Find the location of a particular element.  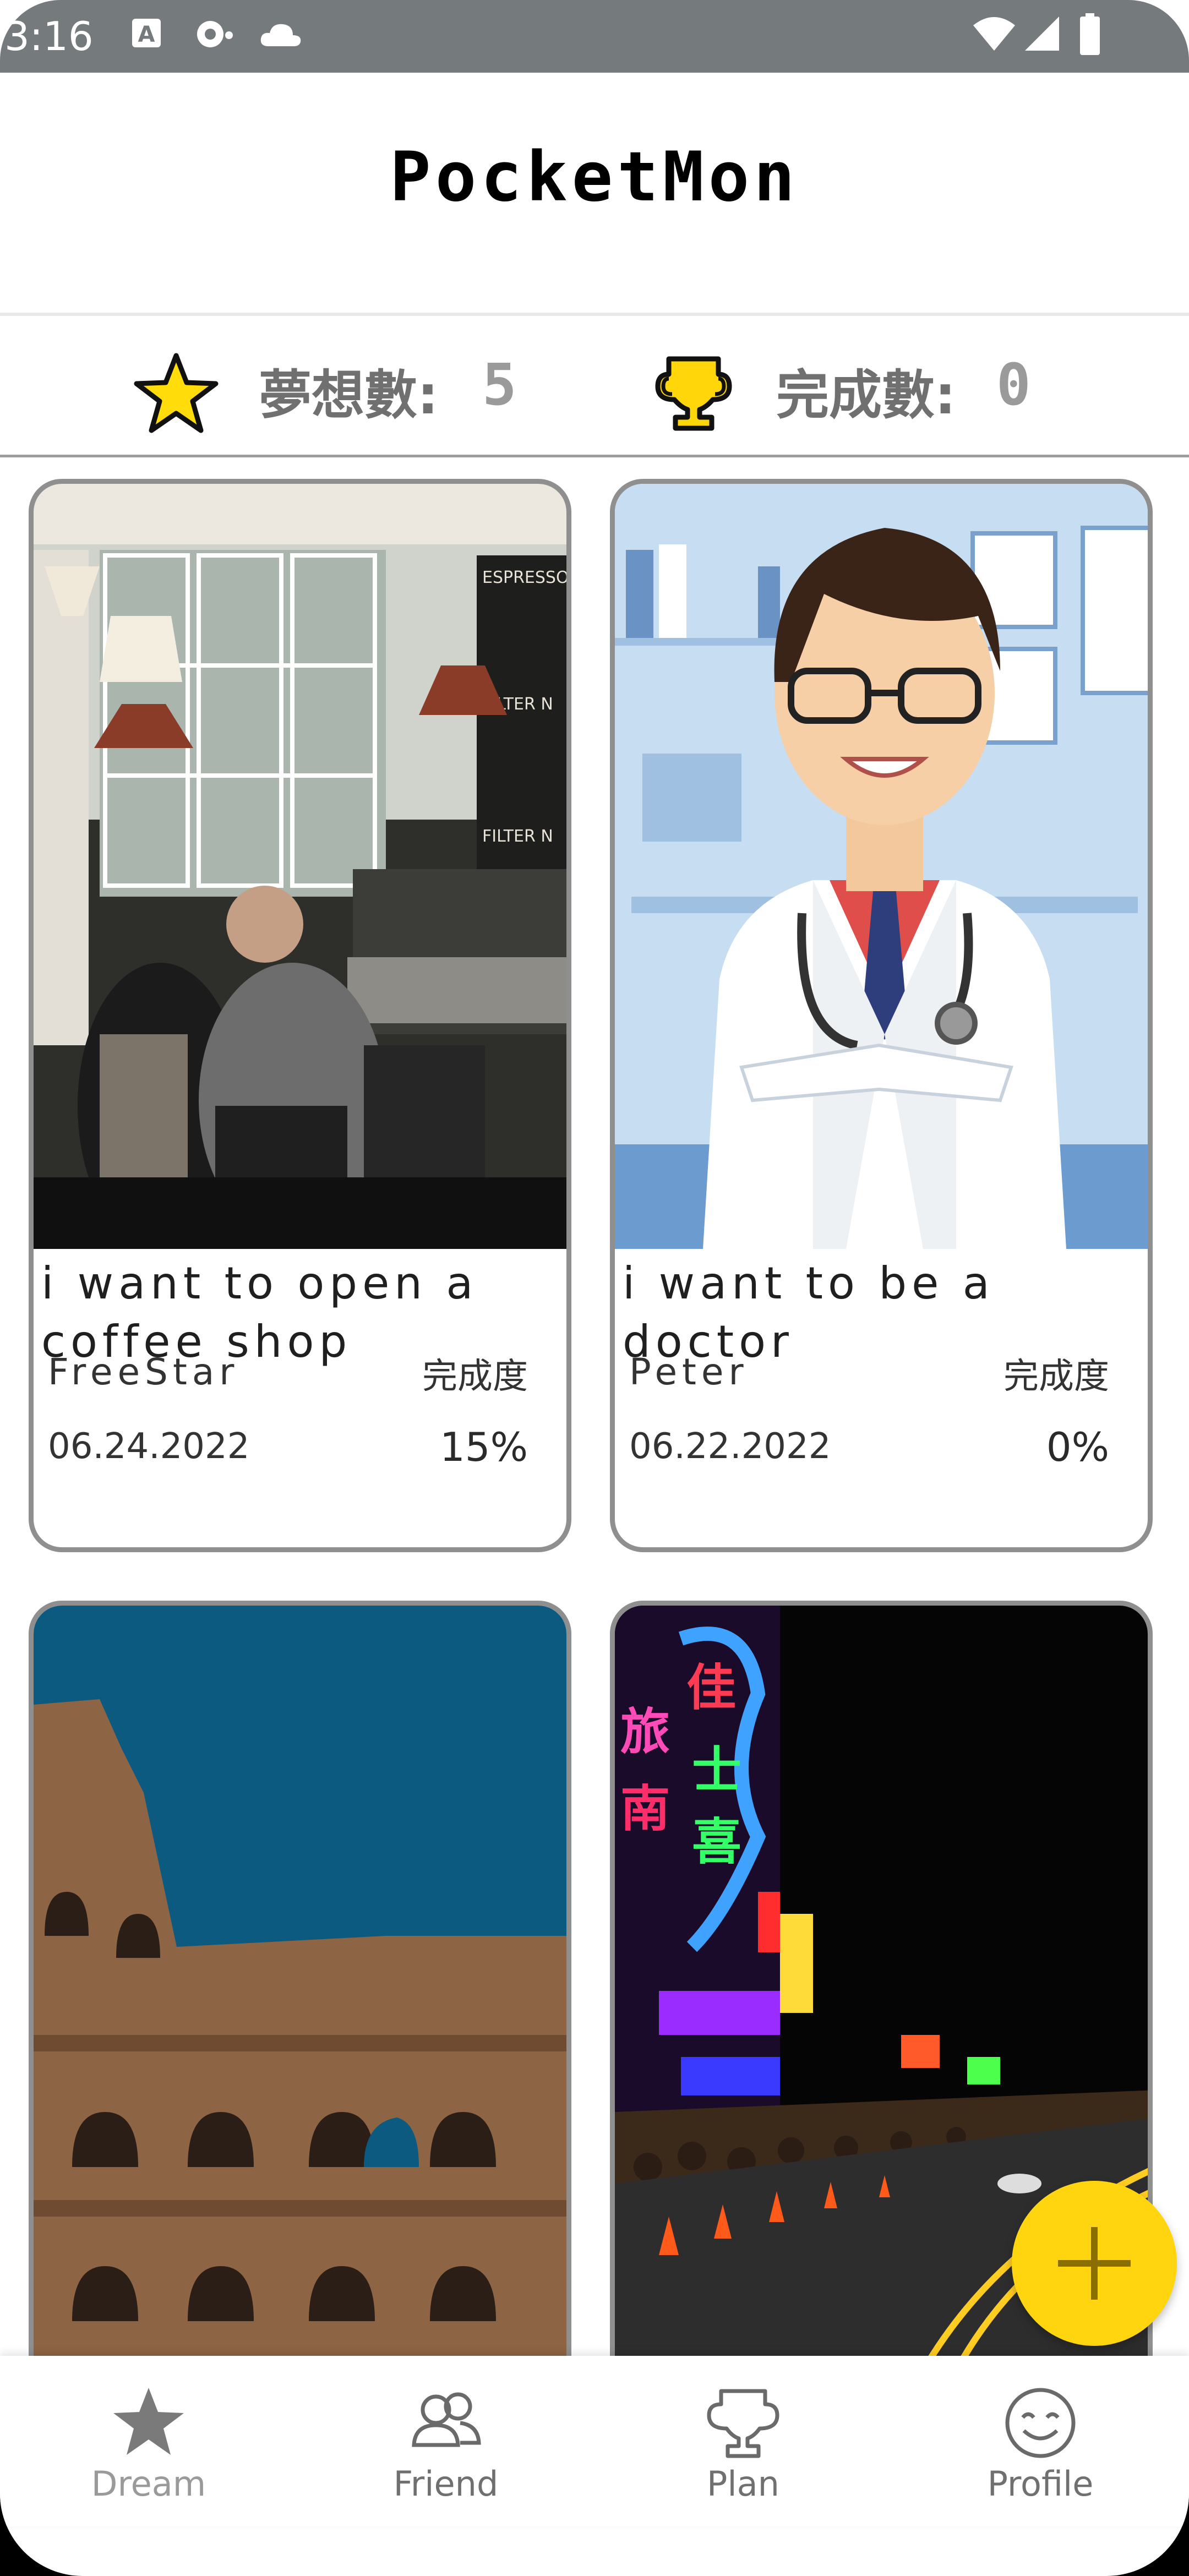

nav-friend: Friend is located at coordinates (445, 2441).